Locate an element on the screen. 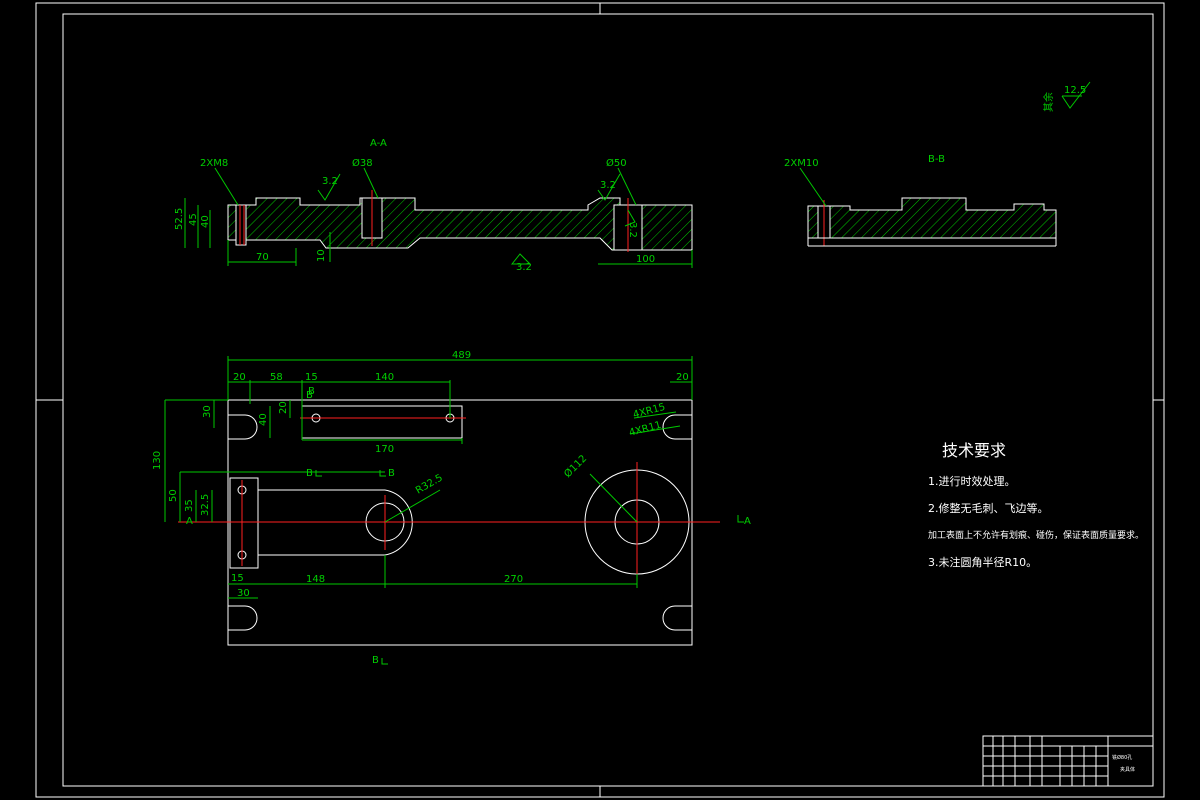 The image size is (1200, 800). tech-req-item-4: 3.未注圆角半径R10。 is located at coordinates (982, 562).